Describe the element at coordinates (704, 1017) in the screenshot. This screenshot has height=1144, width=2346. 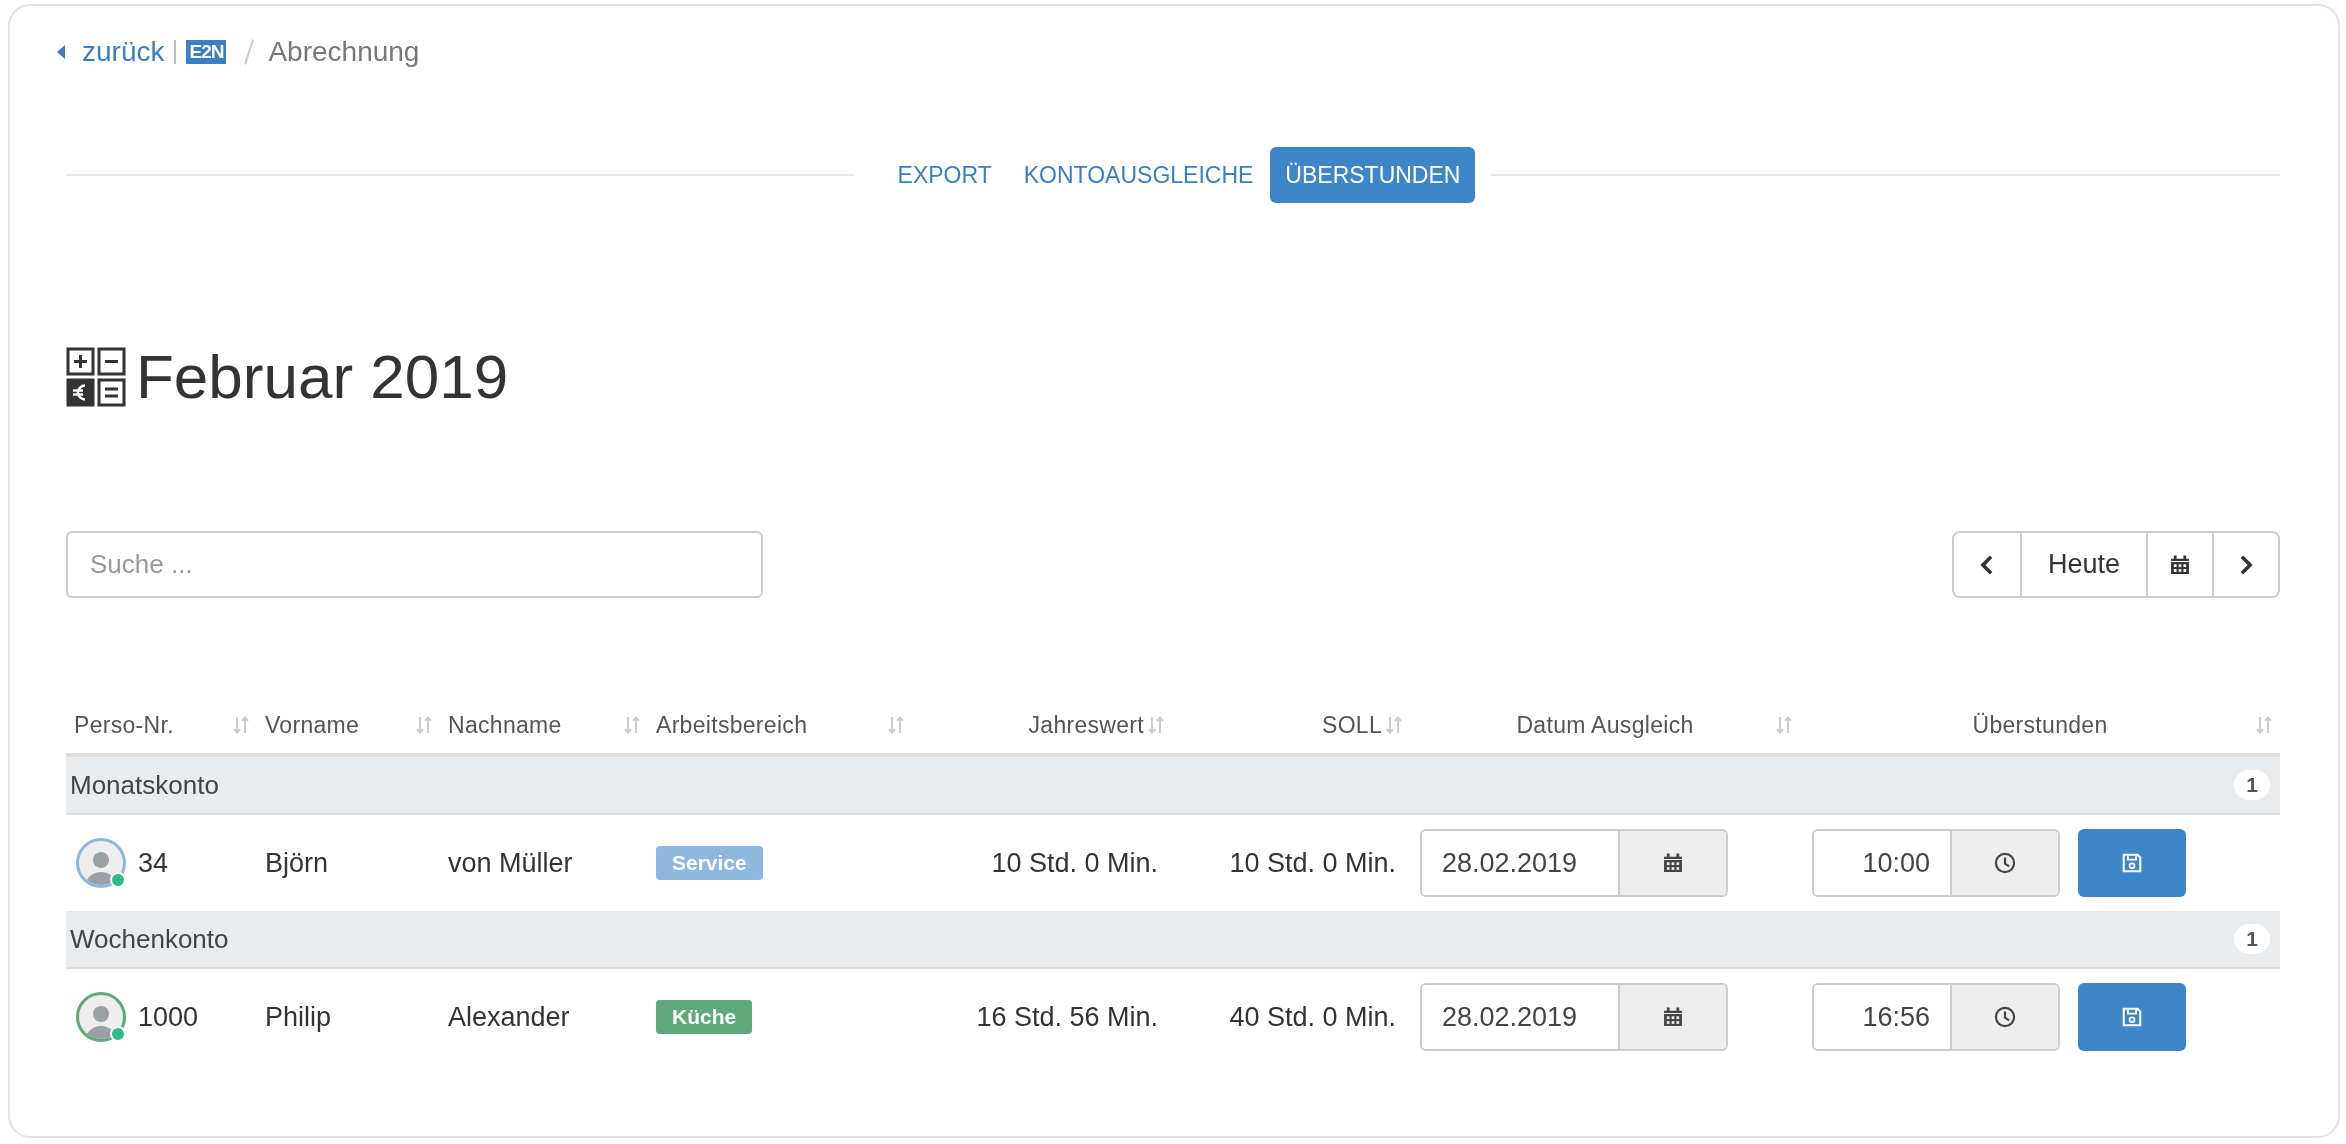
I see `area-tag: Küche` at that location.